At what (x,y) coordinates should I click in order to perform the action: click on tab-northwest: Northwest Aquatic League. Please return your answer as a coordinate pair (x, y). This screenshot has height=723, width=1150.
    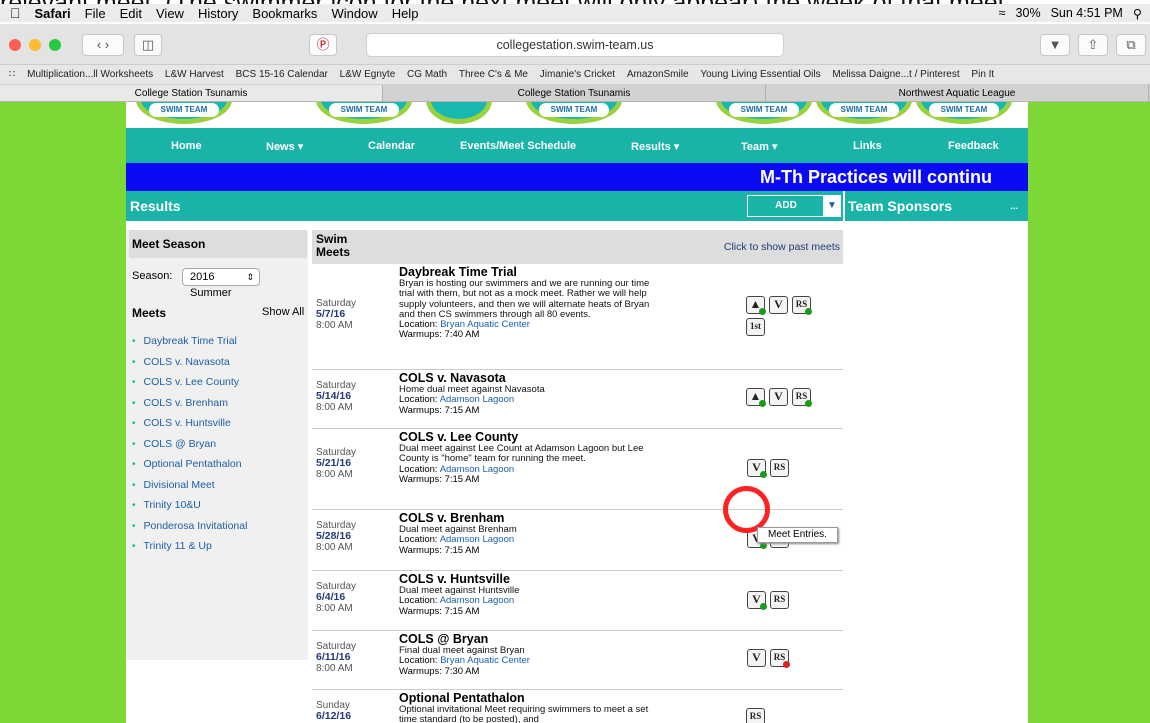
    Looking at the image, I should click on (957, 93).